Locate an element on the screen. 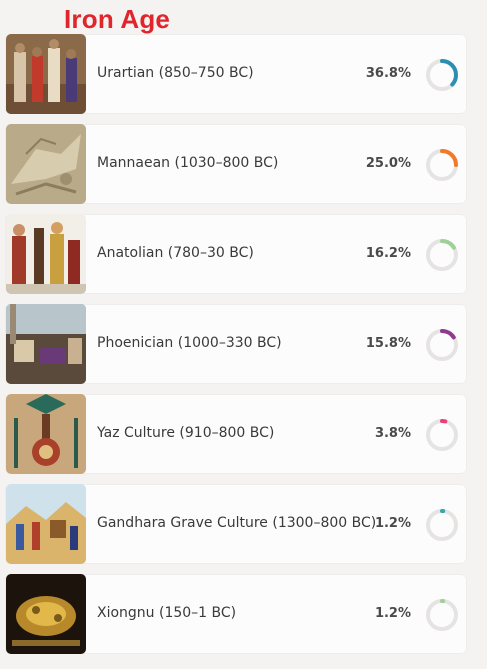  item-label: Gandhara Grave Culture (1300–800 BC) is located at coordinates (237, 523).